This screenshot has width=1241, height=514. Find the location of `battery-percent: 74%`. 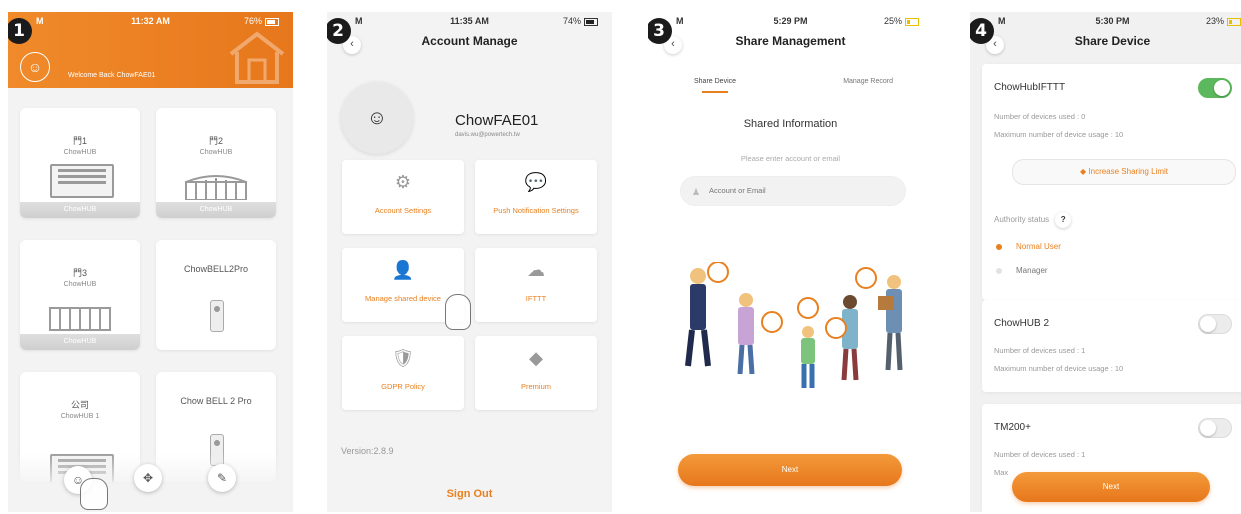

battery-percent: 74% is located at coordinates (571, 21).